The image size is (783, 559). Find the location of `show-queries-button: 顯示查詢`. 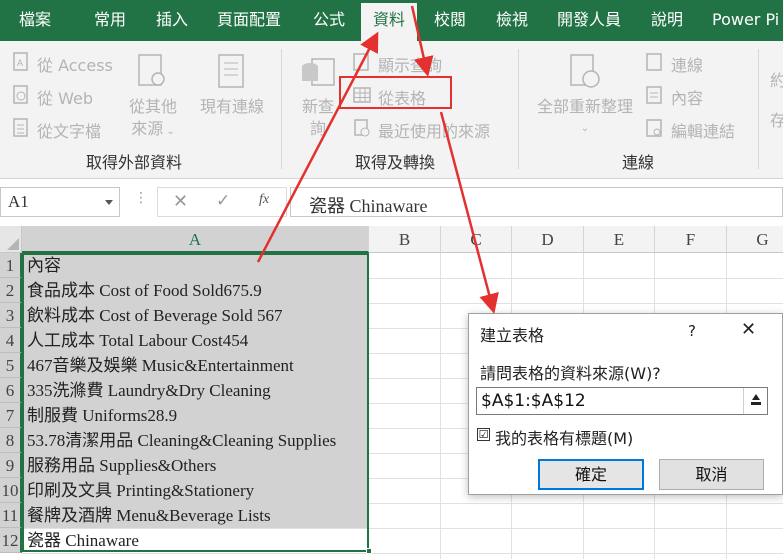

show-queries-button: 顯示查詢 is located at coordinates (410, 64).